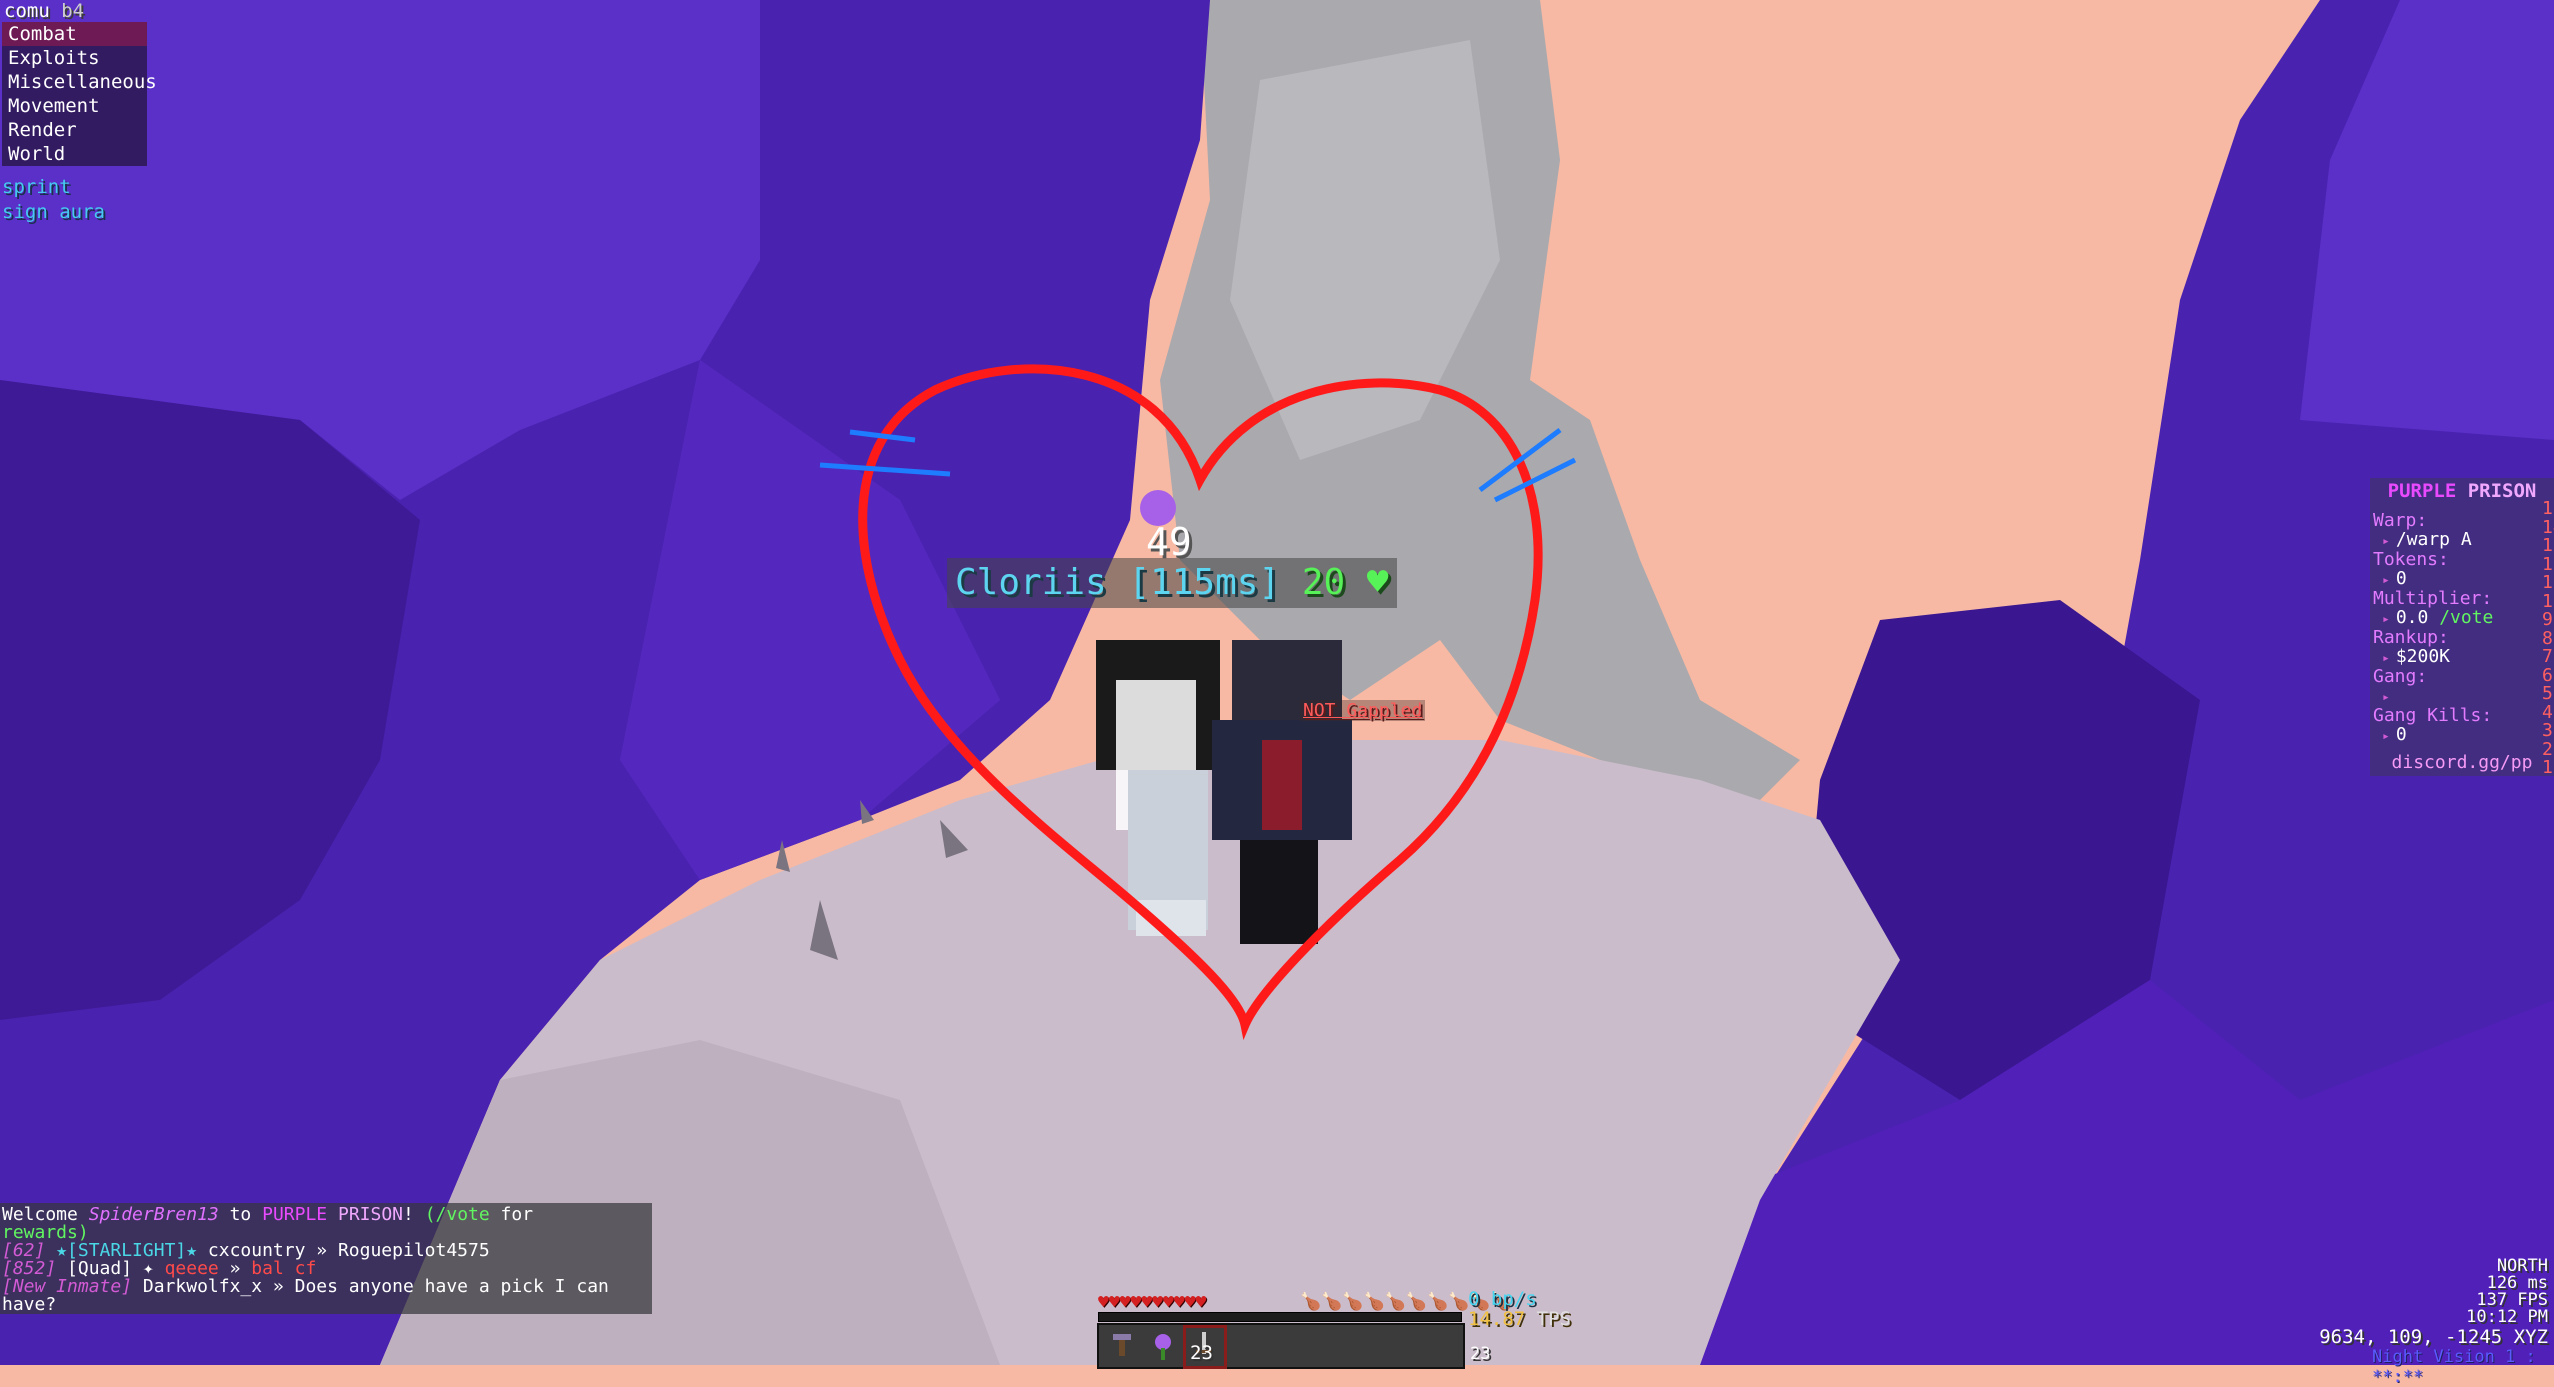  What do you see at coordinates (2548, 638) in the screenshot?
I see `scoreboard-line-numbers: 15 14 13 12 11 10 9 8 7 6 5 4 3 2 1` at bounding box center [2548, 638].